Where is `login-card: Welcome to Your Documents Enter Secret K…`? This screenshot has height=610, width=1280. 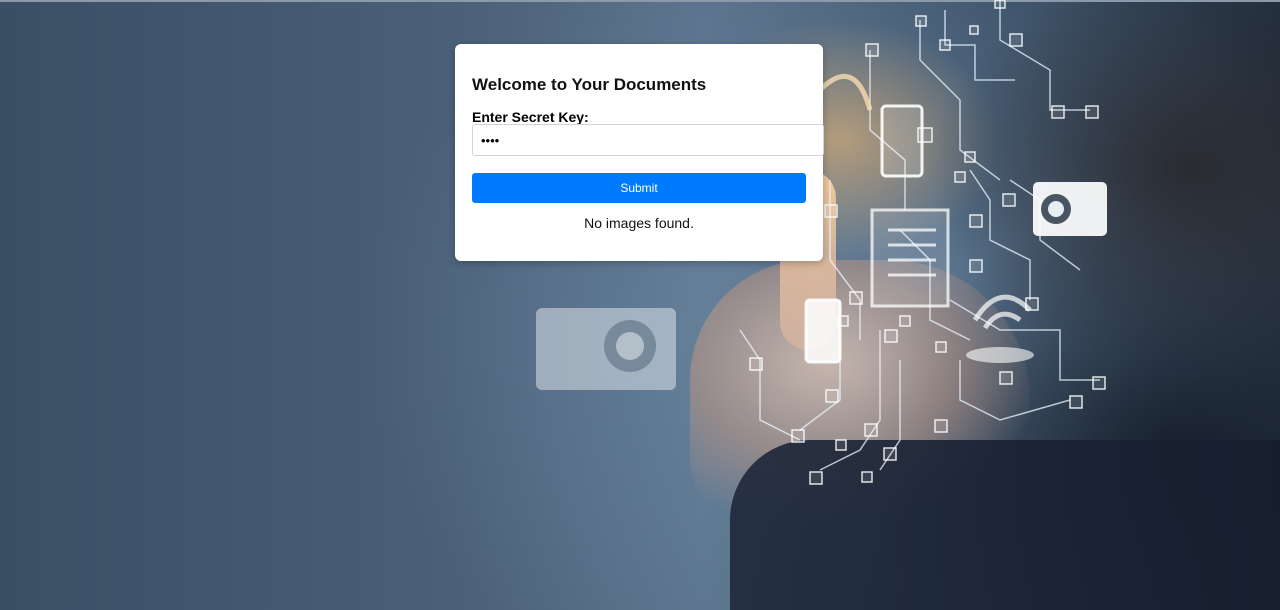 login-card: Welcome to Your Documents Enter Secret K… is located at coordinates (639, 152).